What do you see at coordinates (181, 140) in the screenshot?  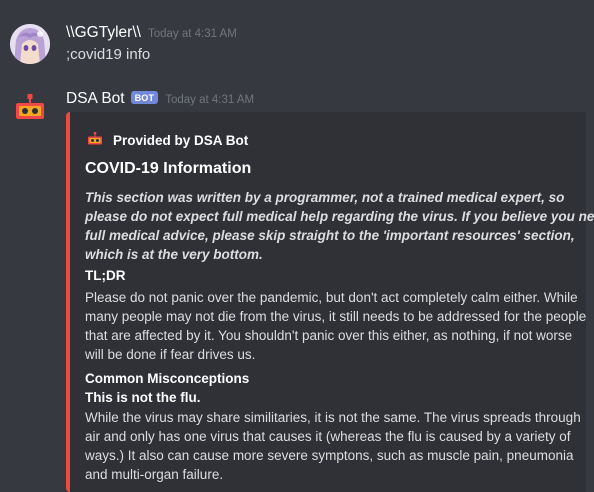 I see `embed-author-name: Provided by DSA Bot` at bounding box center [181, 140].